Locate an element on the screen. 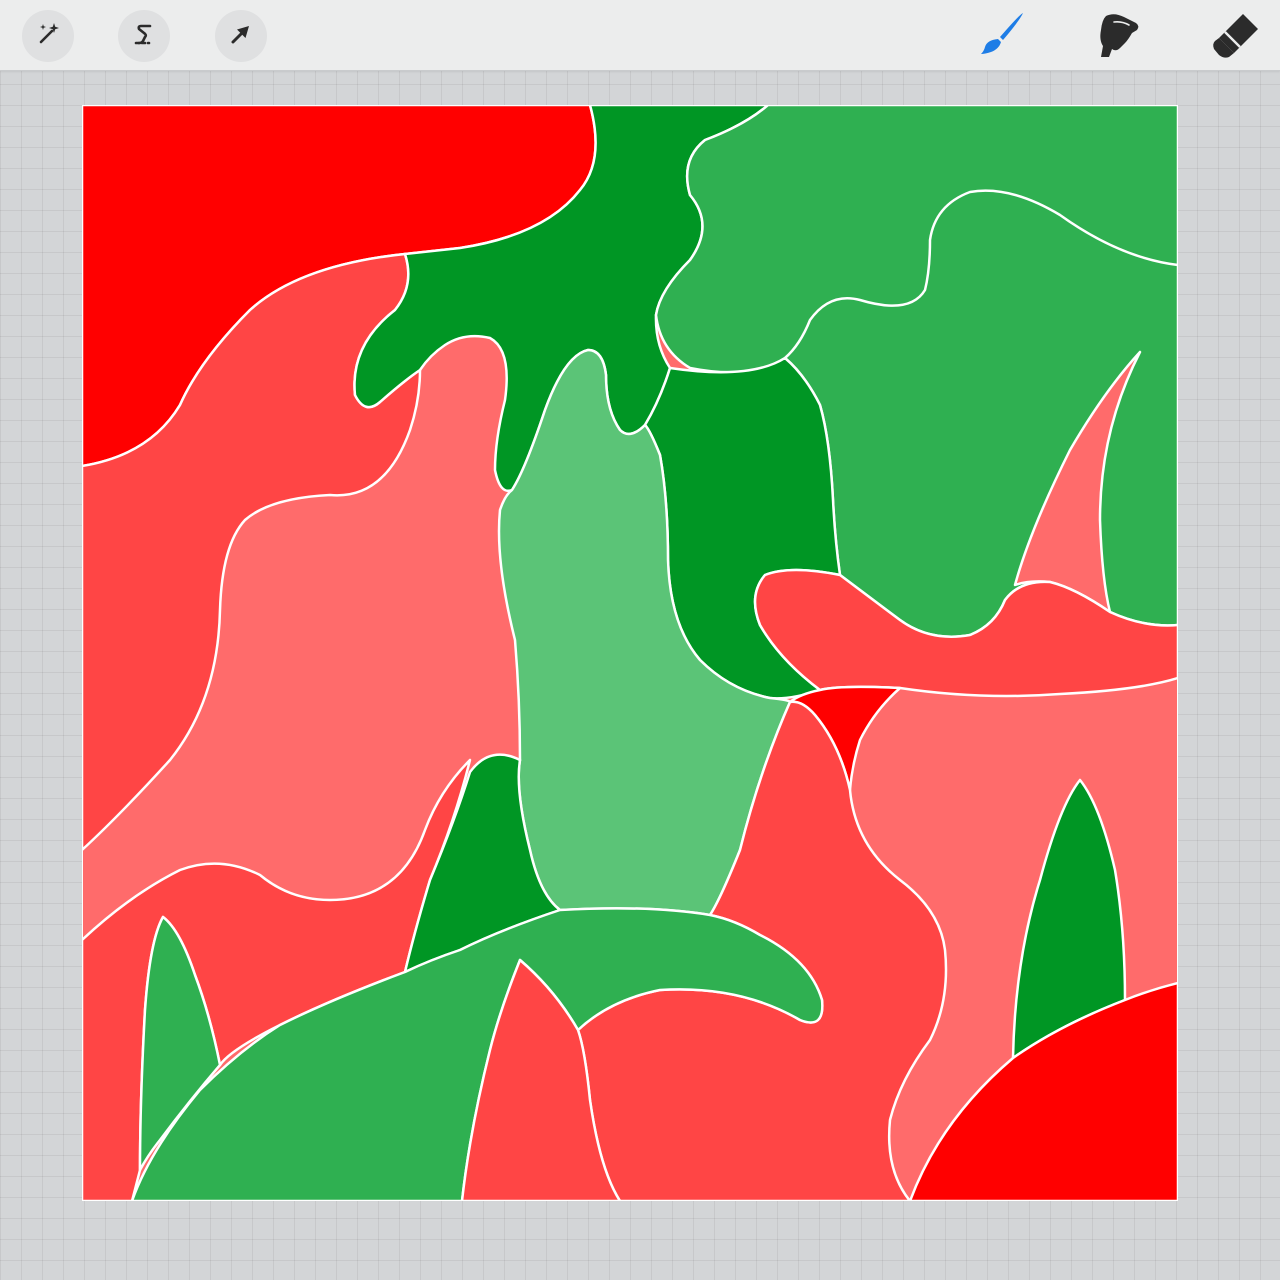 The height and width of the screenshot is (1280, 1280). smudge-finger-icon is located at coordinates (1118, 36).